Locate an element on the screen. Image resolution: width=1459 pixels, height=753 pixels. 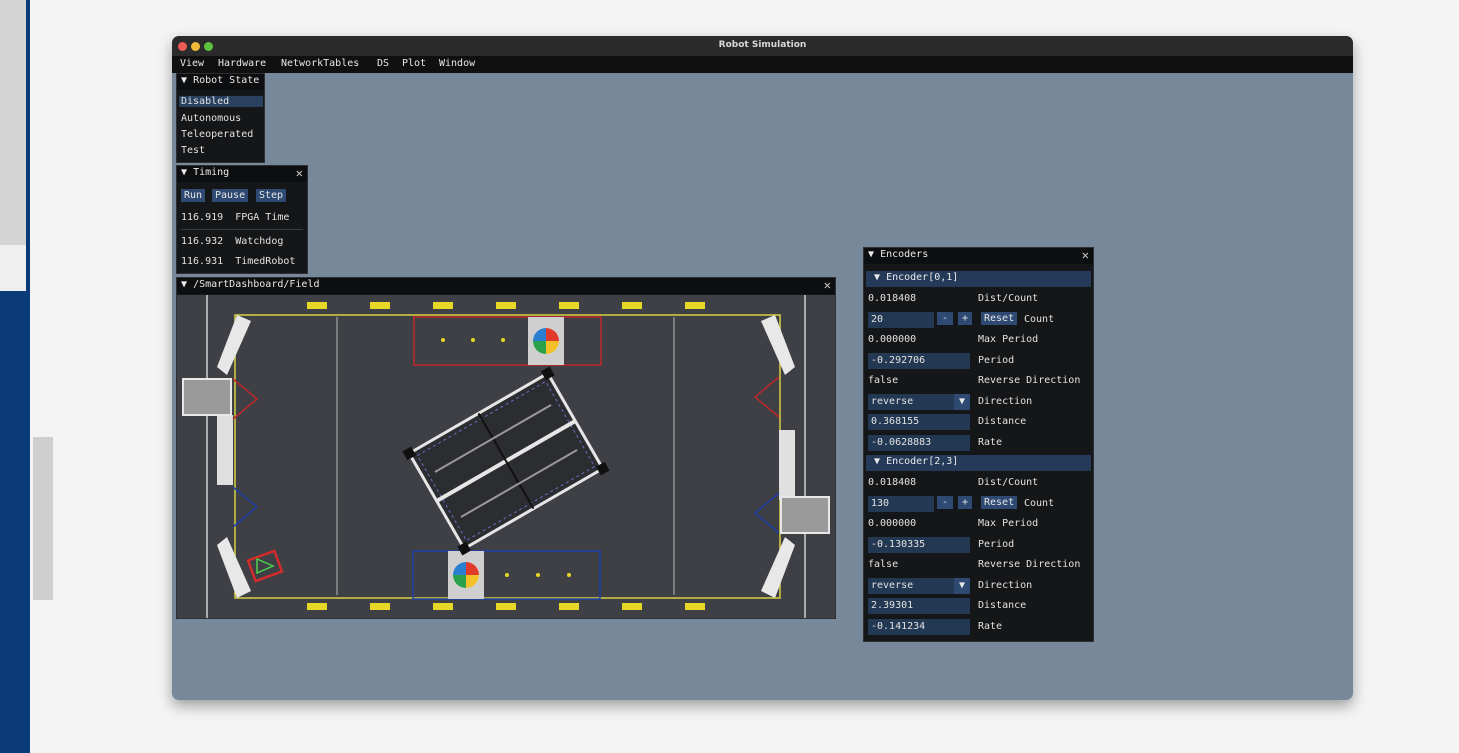
encoder-2-3-rate-field: -0.141234 is located at coordinates (919, 627).